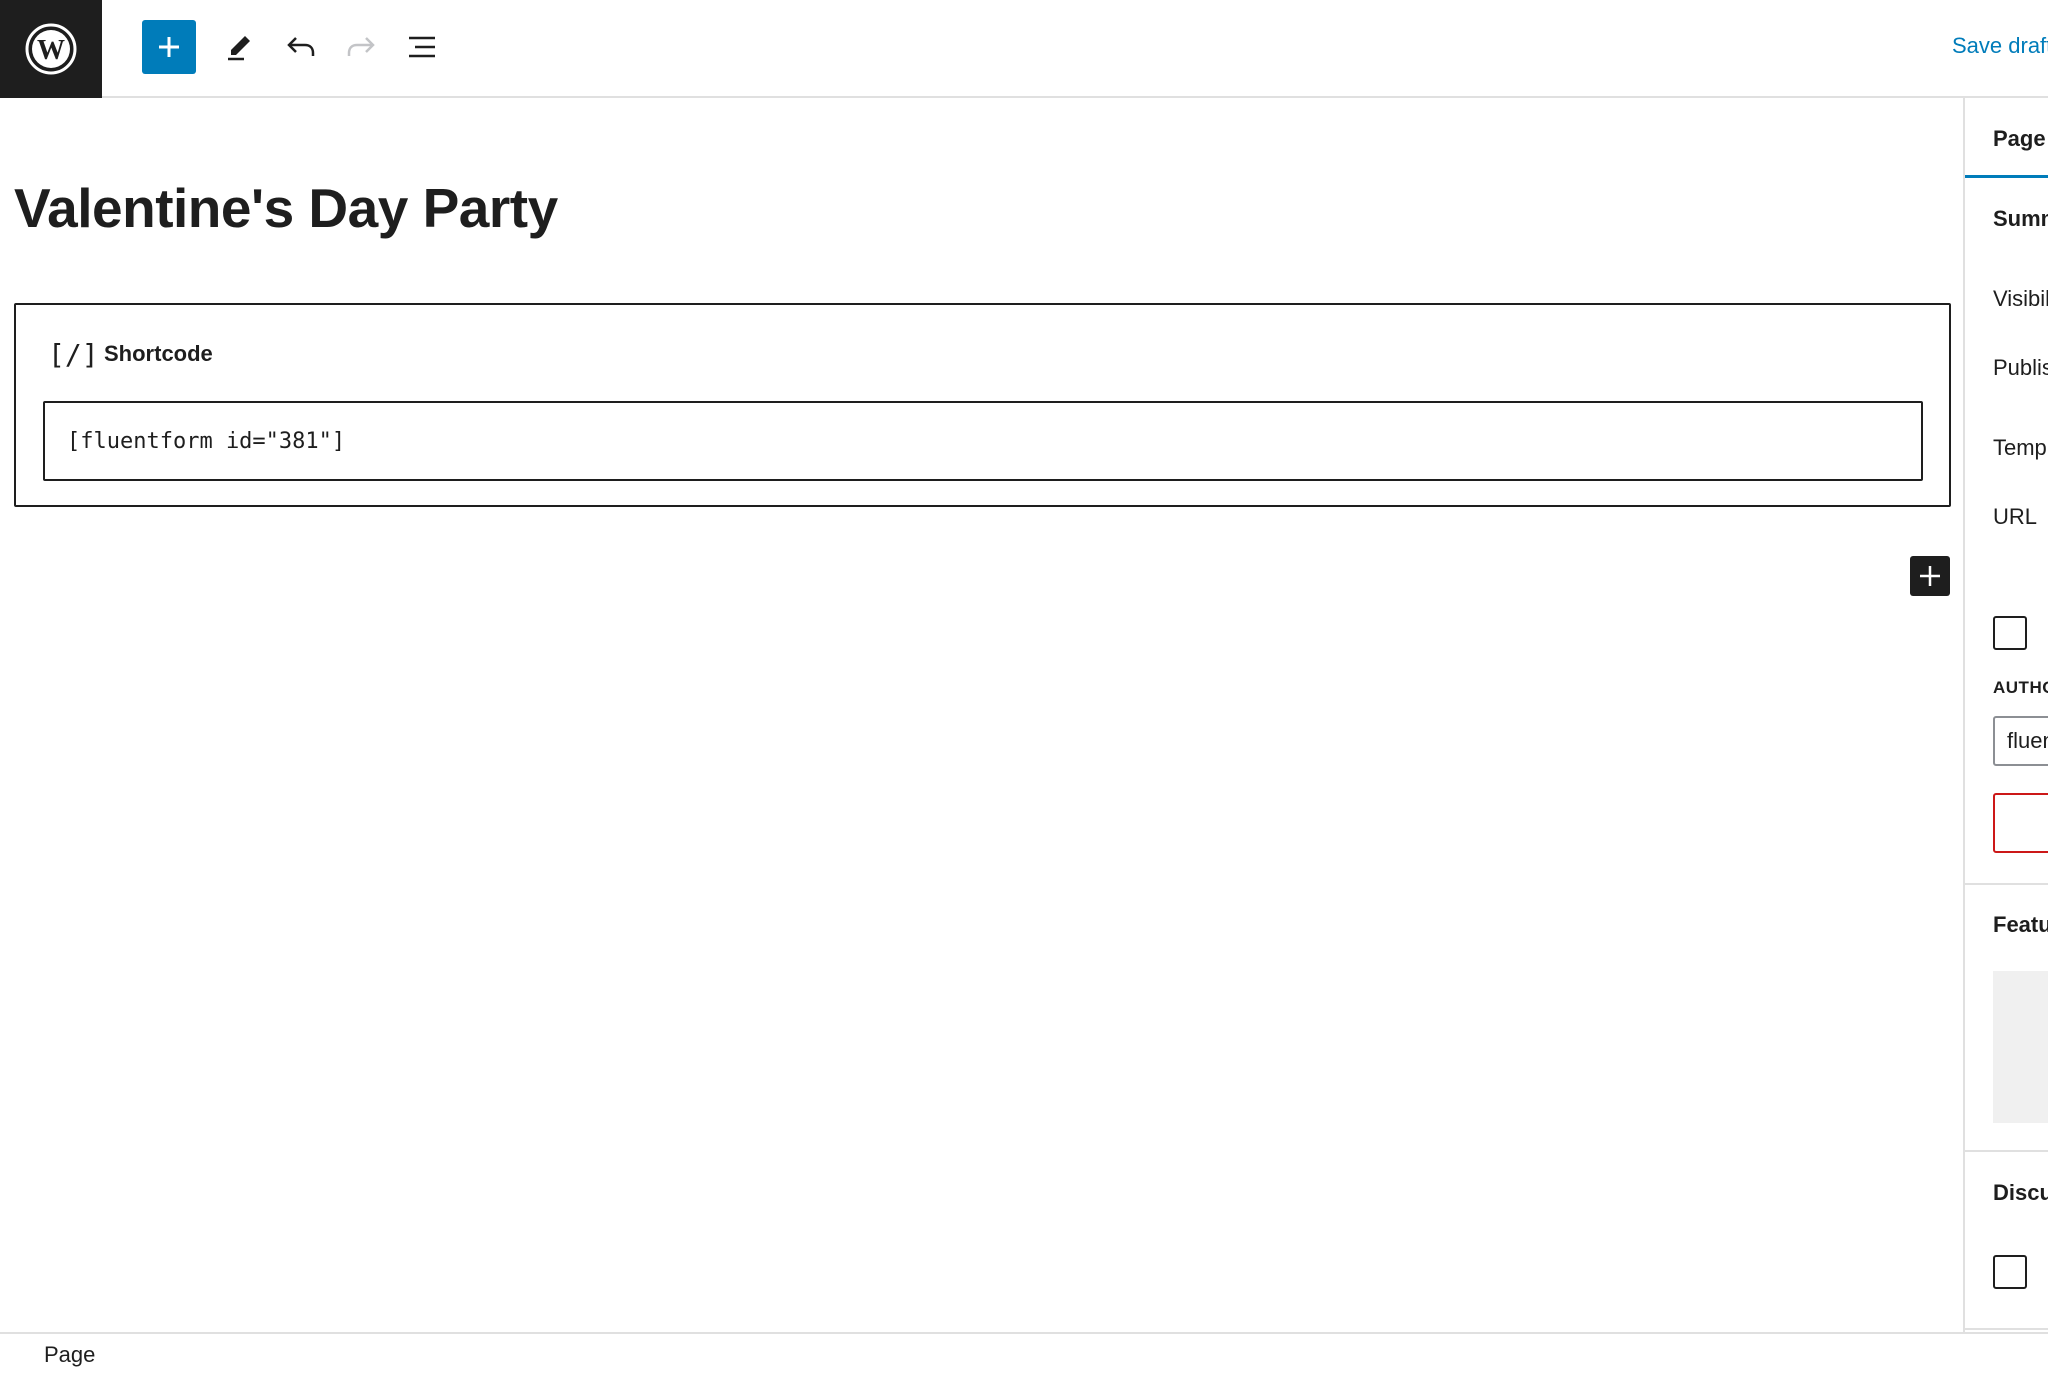  I want to click on pencil-icon, so click(239, 48).